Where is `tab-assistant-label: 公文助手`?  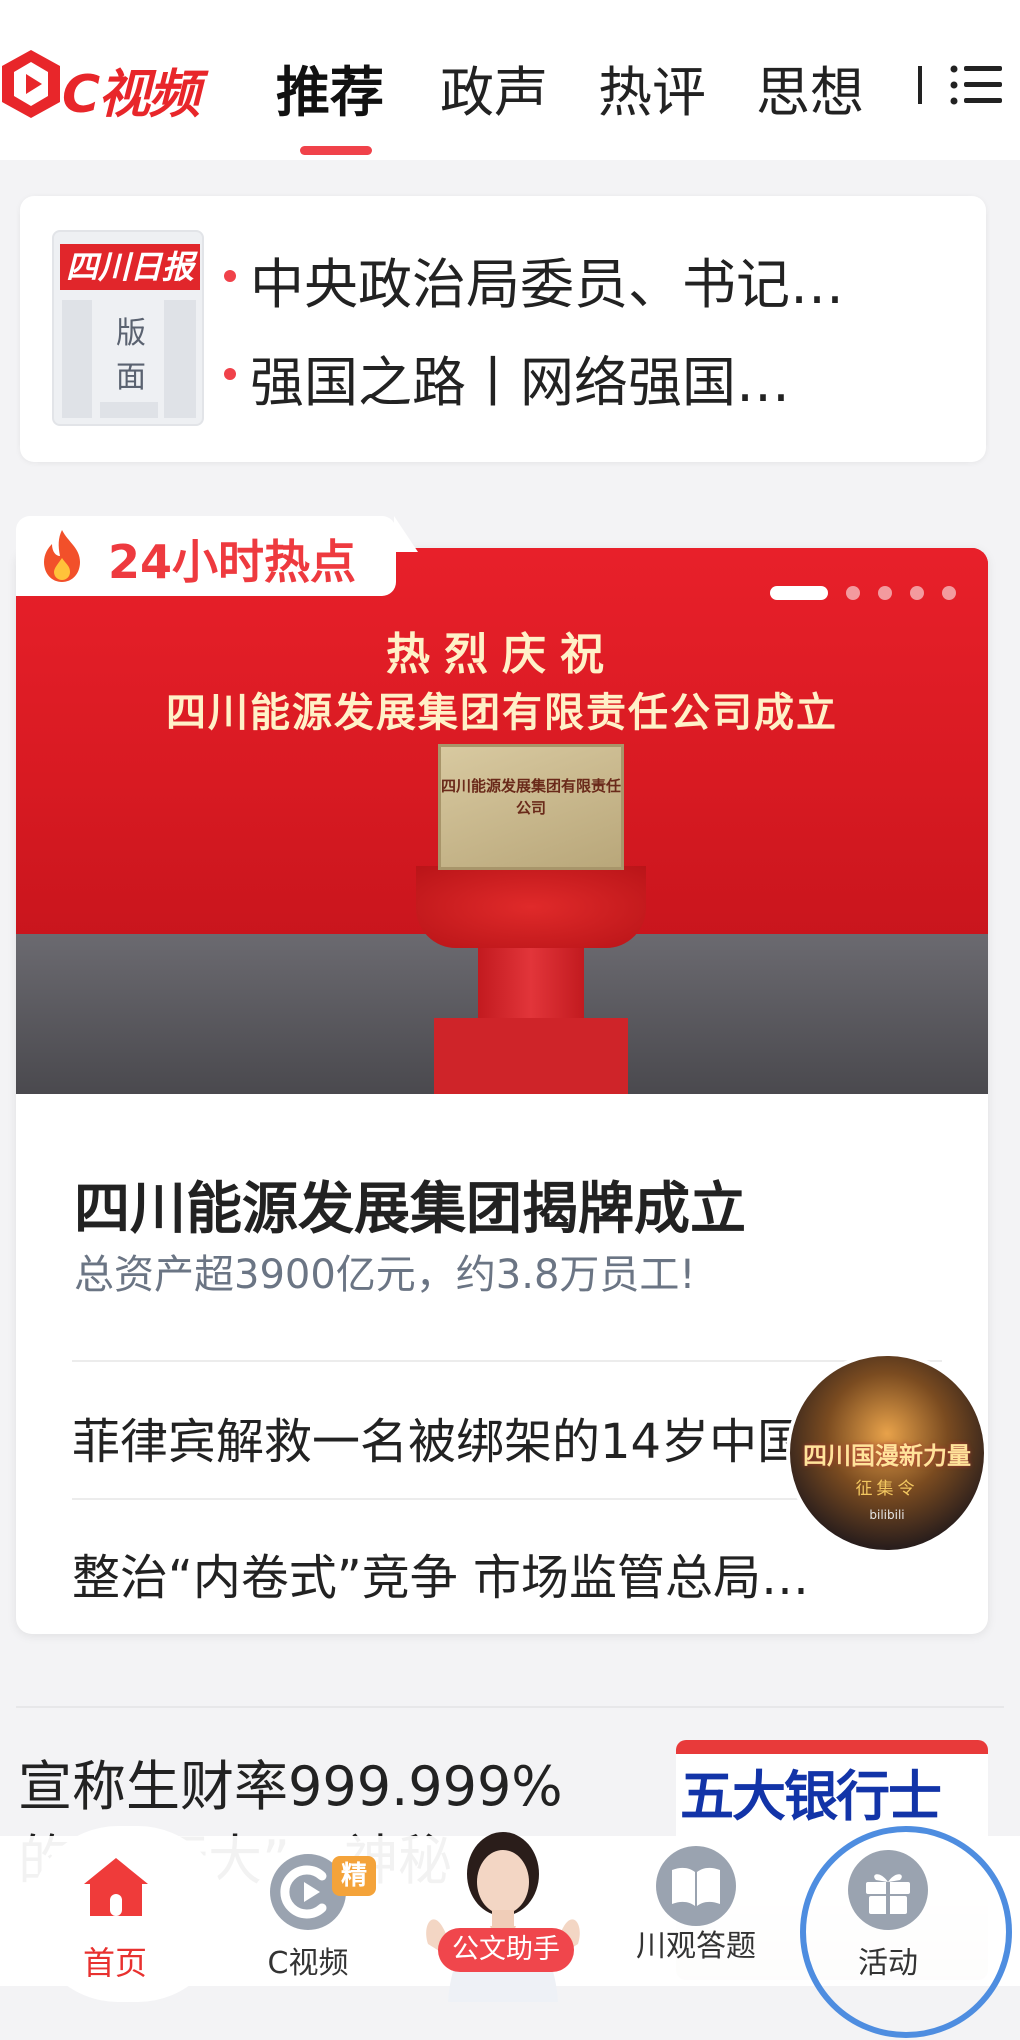 tab-assistant-label: 公文助手 is located at coordinates (506, 1950).